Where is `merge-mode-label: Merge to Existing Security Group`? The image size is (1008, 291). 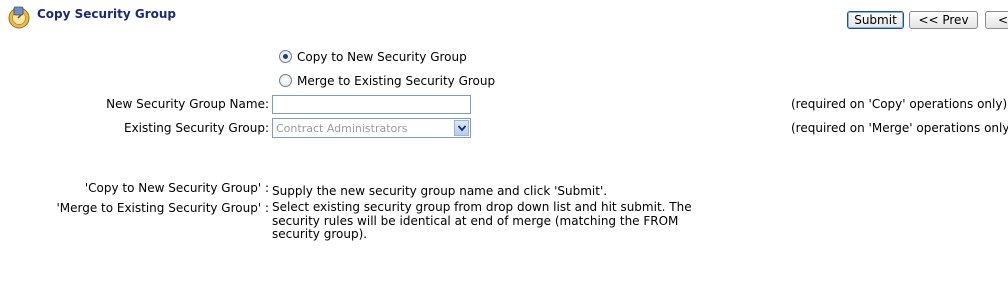
merge-mode-label: Merge to Existing Security Group is located at coordinates (396, 81).